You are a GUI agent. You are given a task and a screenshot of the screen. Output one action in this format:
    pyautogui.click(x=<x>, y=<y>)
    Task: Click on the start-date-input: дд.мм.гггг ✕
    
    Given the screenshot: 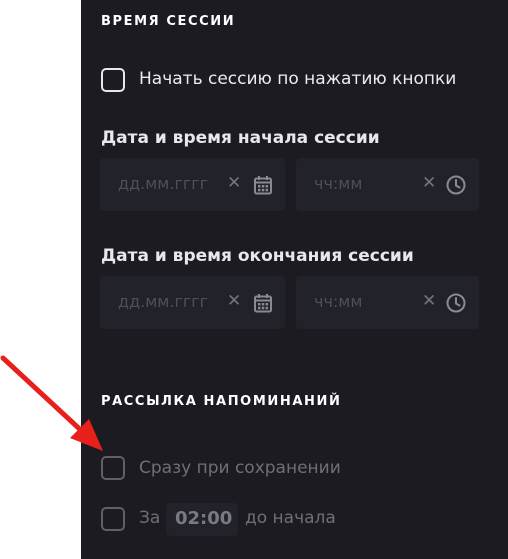 What is the action you would take?
    pyautogui.click(x=192, y=184)
    